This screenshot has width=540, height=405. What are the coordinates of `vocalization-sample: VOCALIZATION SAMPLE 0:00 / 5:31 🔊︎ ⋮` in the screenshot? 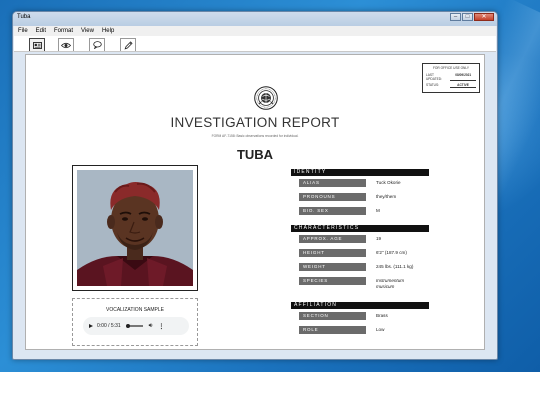 It's located at (135, 322).